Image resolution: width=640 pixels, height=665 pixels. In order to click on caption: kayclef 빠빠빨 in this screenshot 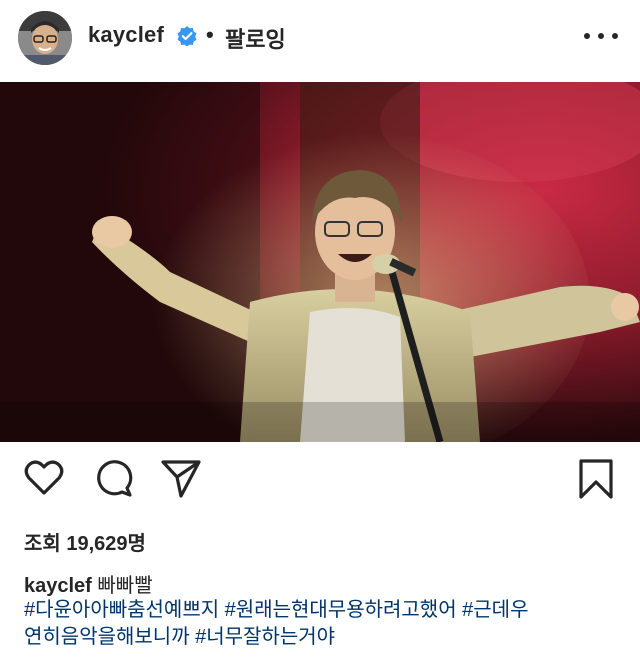, I will do `click(88, 583)`.